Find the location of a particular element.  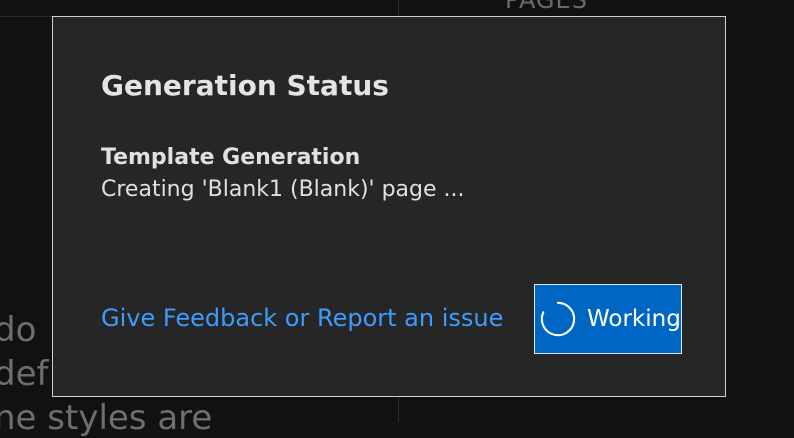

working-button-label: Working is located at coordinates (634, 319).